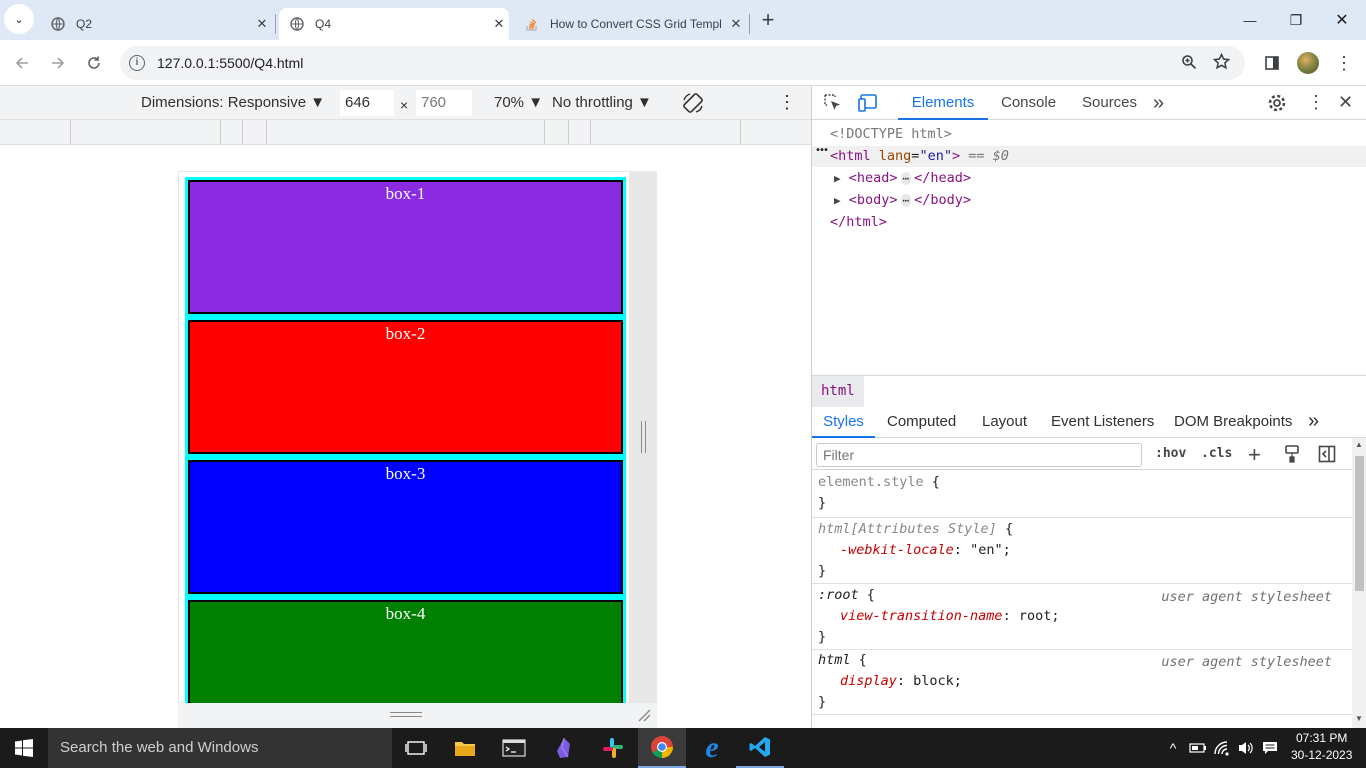  What do you see at coordinates (1102, 422) in the screenshot?
I see `tab-event-listeners: Event Listeners` at bounding box center [1102, 422].